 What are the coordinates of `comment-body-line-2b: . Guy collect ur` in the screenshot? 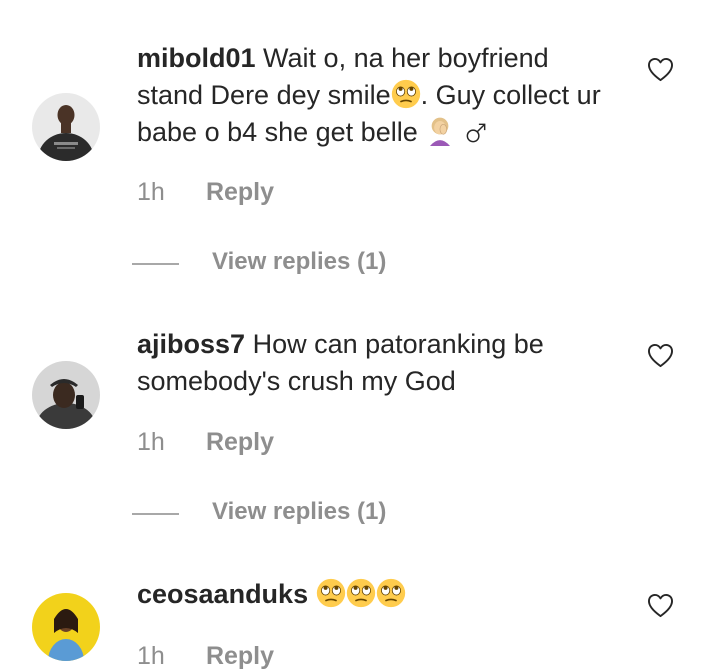 It's located at (510, 95).